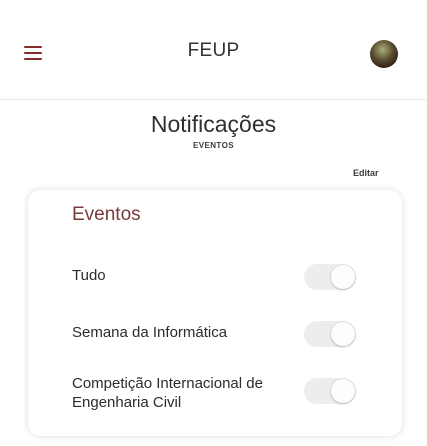  What do you see at coordinates (213, 124) in the screenshot?
I see `page-title: Notificações` at bounding box center [213, 124].